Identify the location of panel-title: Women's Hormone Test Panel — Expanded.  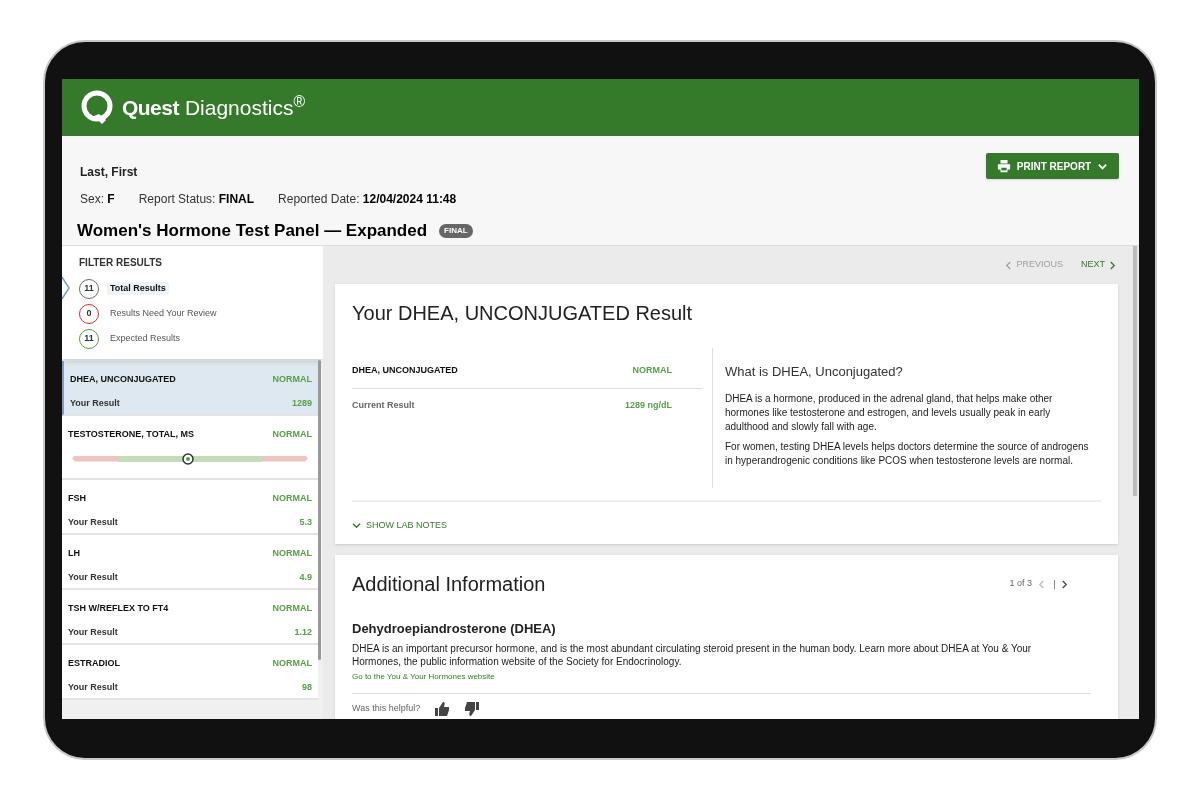
(252, 231).